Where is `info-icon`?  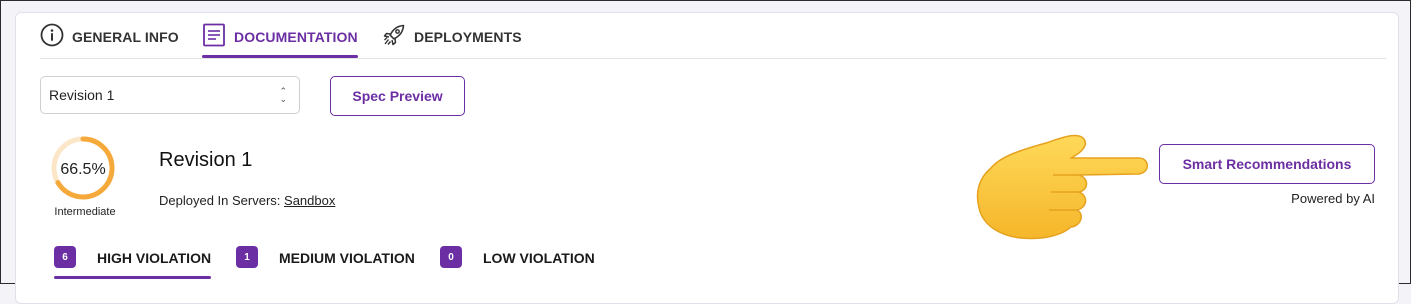
info-icon is located at coordinates (52, 35).